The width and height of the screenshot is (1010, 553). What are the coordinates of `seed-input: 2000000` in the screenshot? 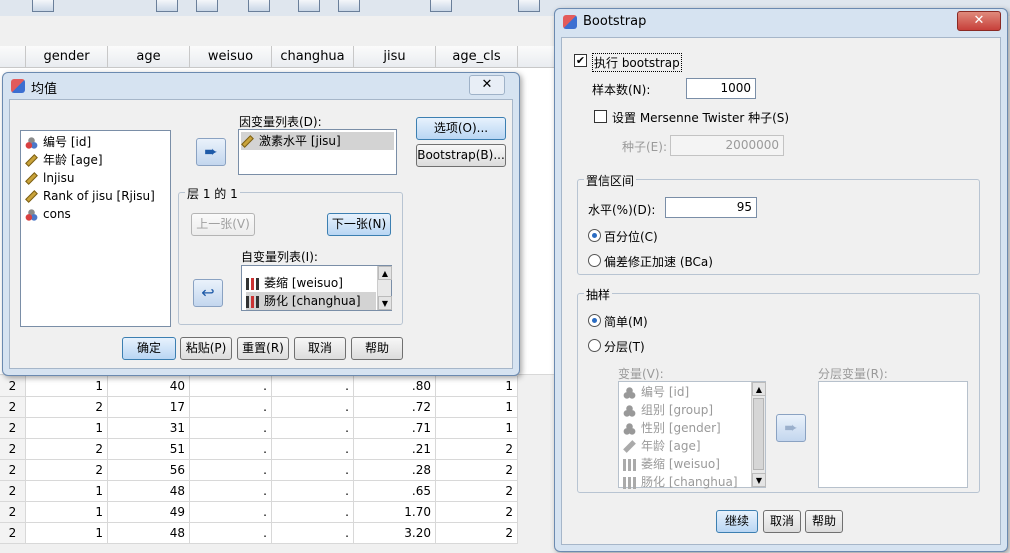 It's located at (727, 145).